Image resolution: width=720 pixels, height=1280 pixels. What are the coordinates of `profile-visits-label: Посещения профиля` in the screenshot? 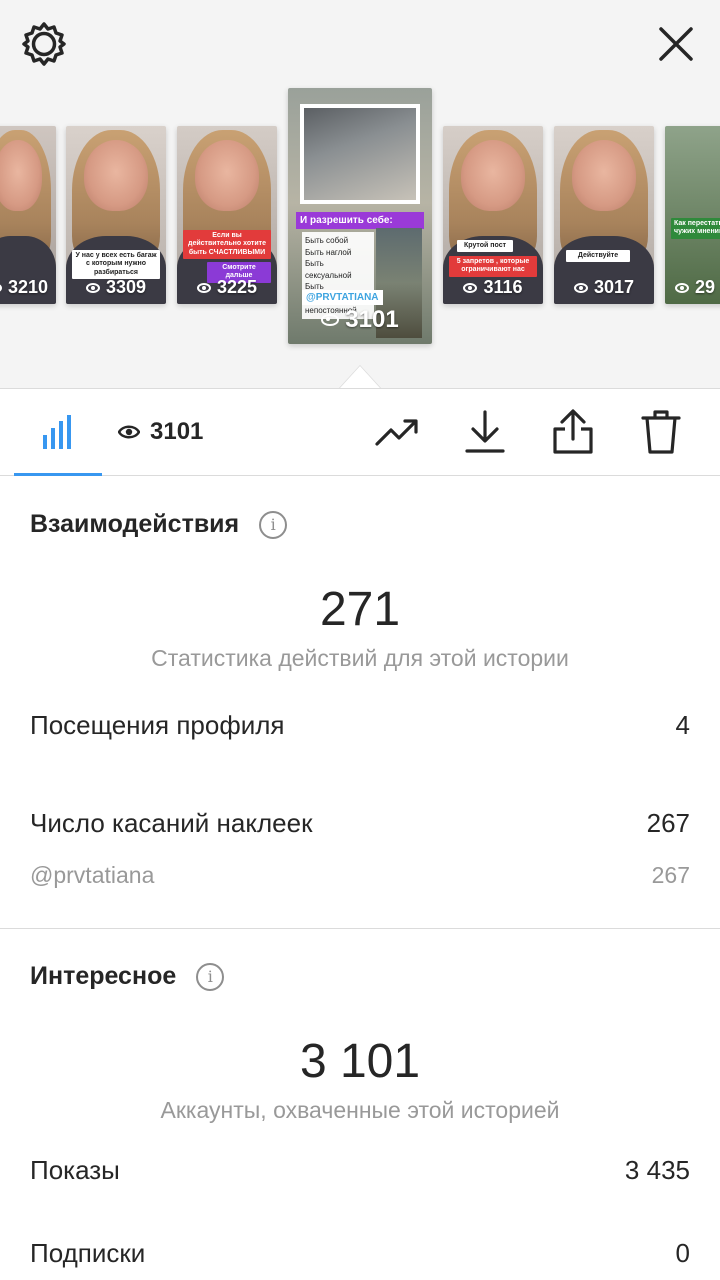 It's located at (157, 725).